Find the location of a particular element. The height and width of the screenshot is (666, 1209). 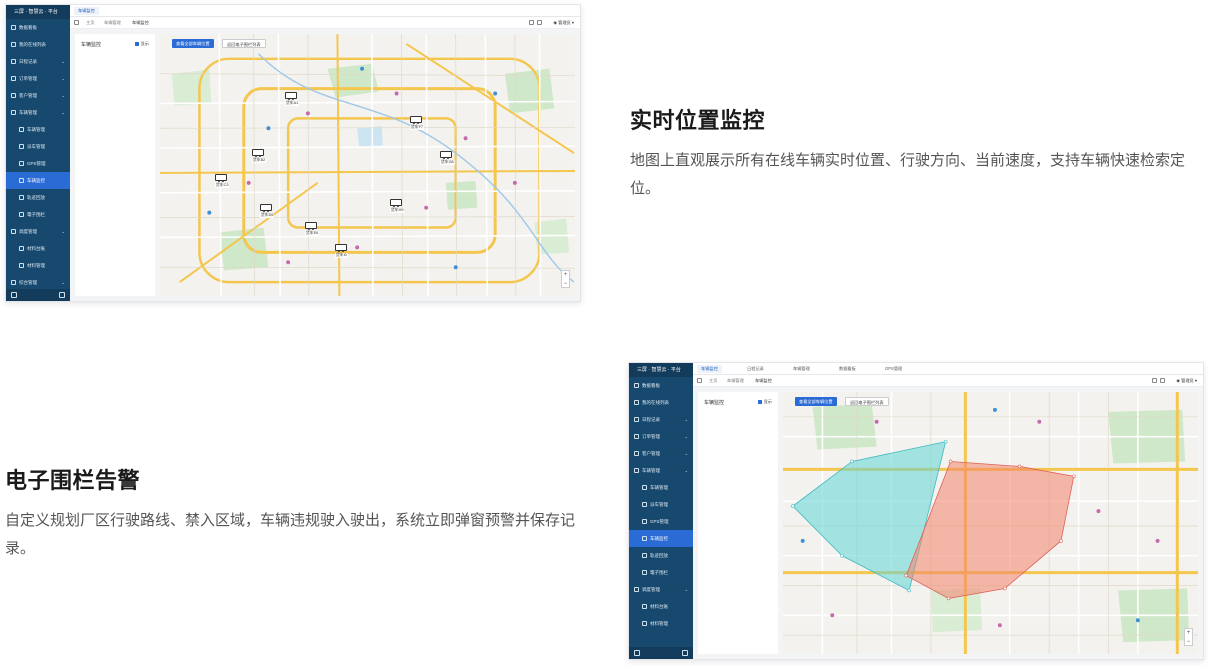

vehicle-marker: 货车F7 is located at coordinates (417, 123).